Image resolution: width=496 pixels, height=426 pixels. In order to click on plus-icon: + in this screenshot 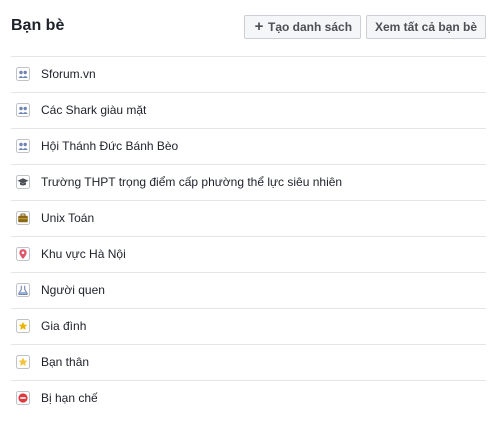, I will do `click(259, 26)`.